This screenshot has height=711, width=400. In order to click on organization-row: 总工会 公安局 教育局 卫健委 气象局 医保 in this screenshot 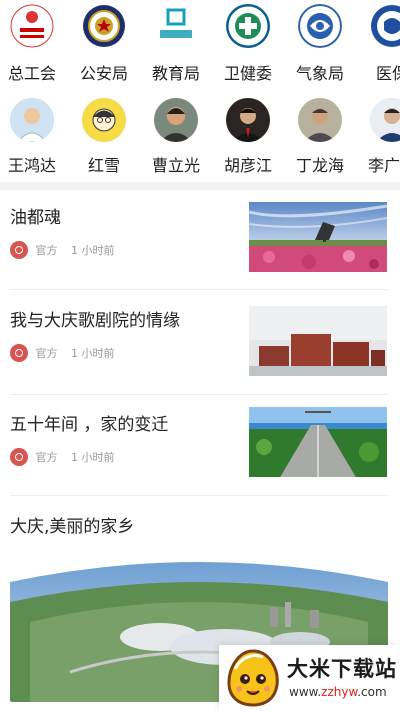, I will do `click(200, 44)`.